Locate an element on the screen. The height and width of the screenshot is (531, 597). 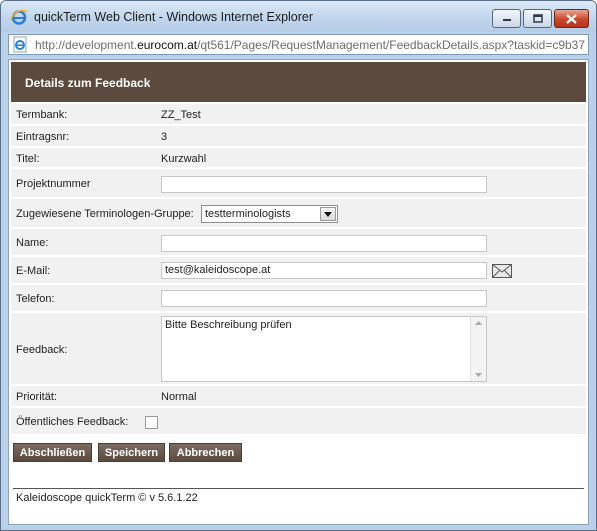
feedback-textarea: Bitte Beschreibung prüfen is located at coordinates (324, 349).